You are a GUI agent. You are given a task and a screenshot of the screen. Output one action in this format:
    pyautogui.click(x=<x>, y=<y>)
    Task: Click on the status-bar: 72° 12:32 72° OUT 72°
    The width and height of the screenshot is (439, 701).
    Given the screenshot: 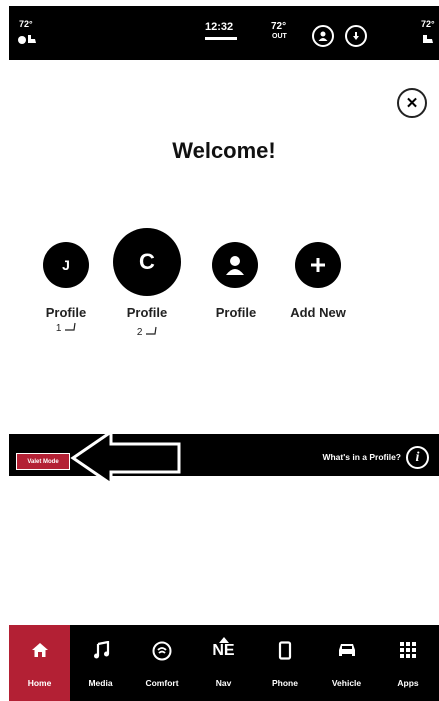 What is the action you would take?
    pyautogui.click(x=224, y=33)
    